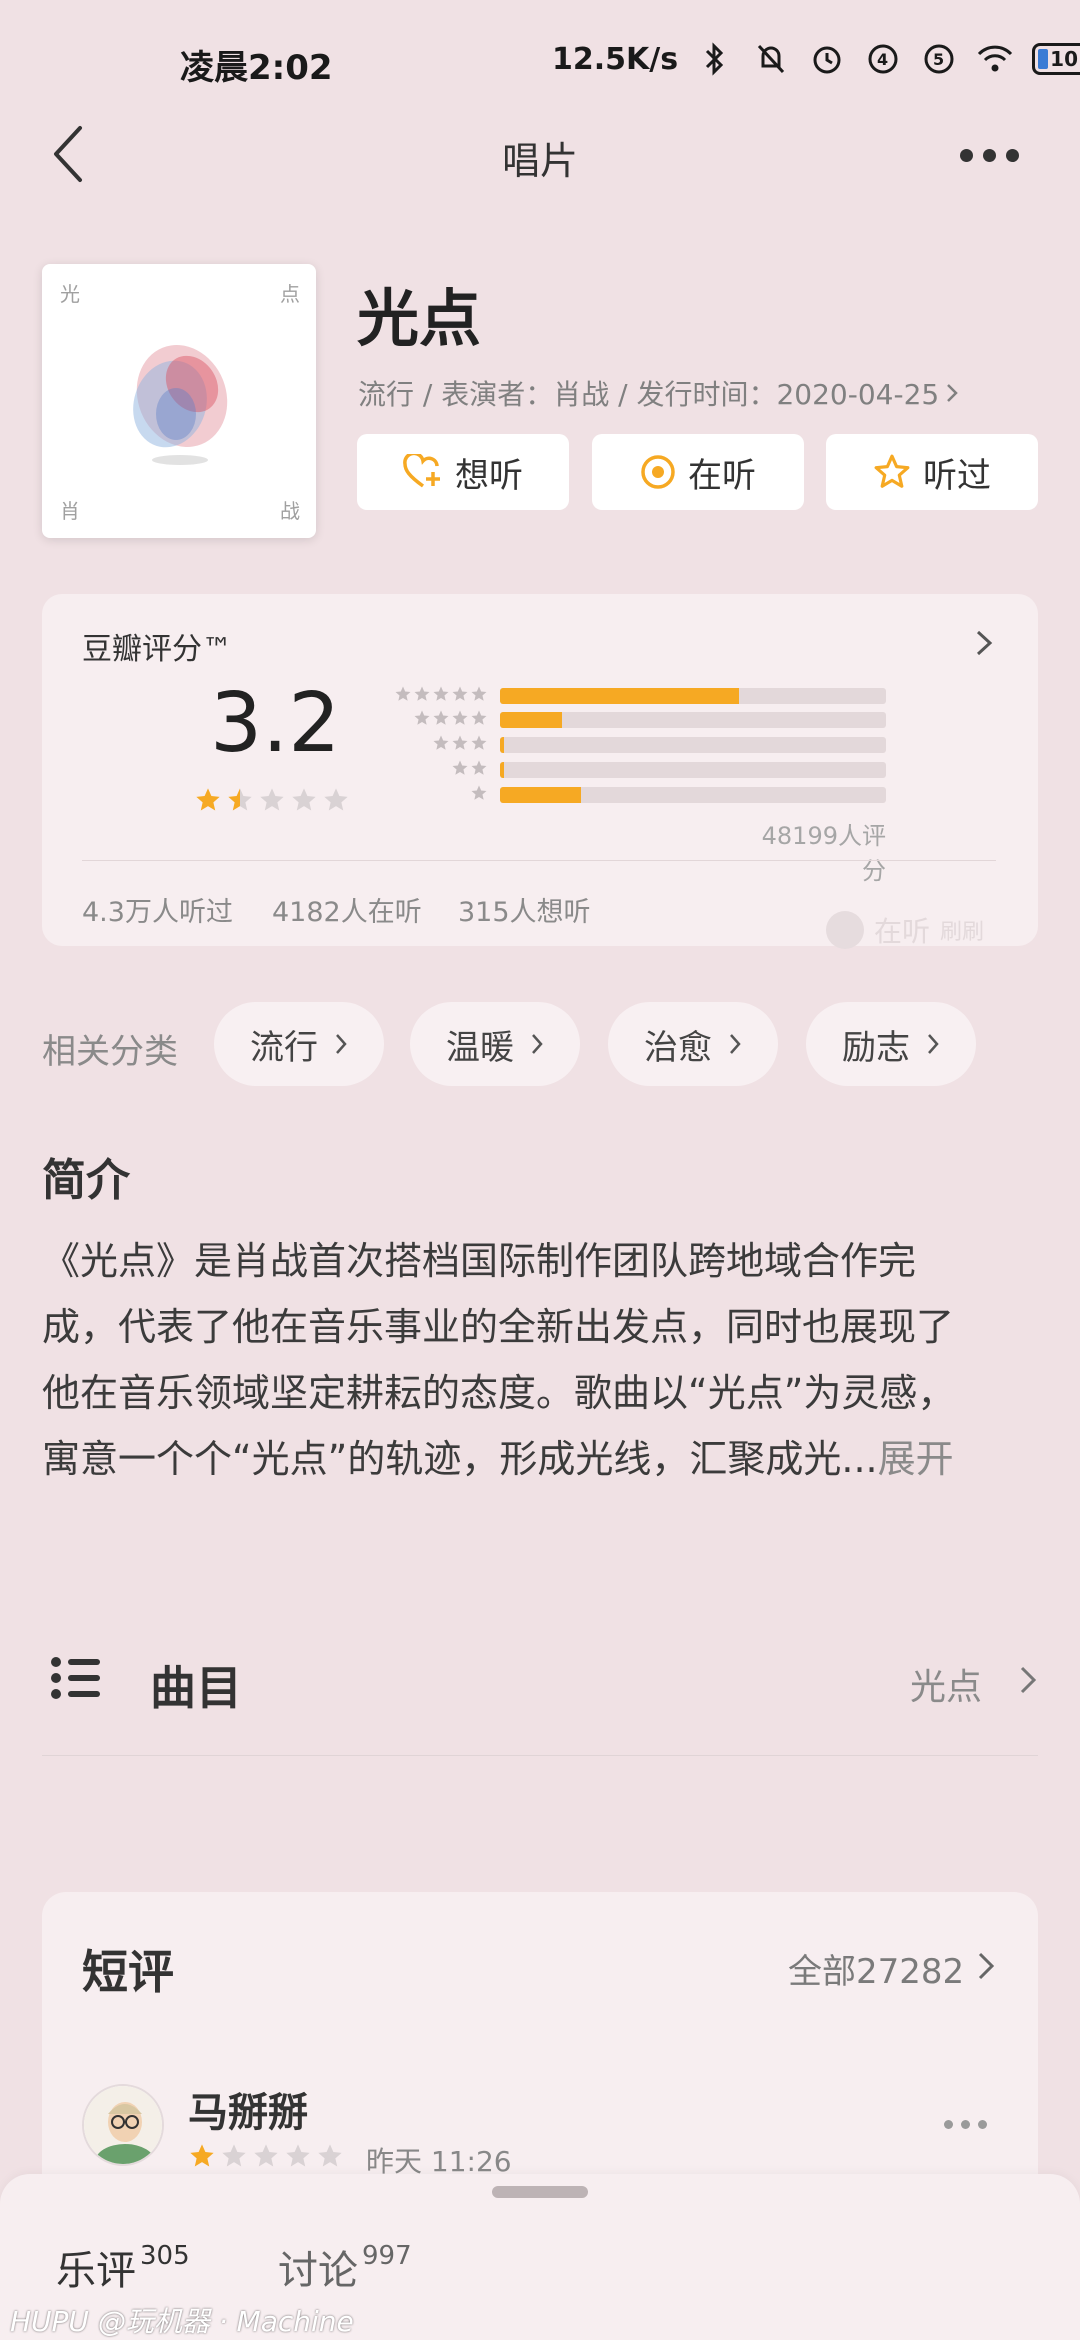 This screenshot has width=1080, height=2340. I want to click on mute-bell-icon, so click(771, 59).